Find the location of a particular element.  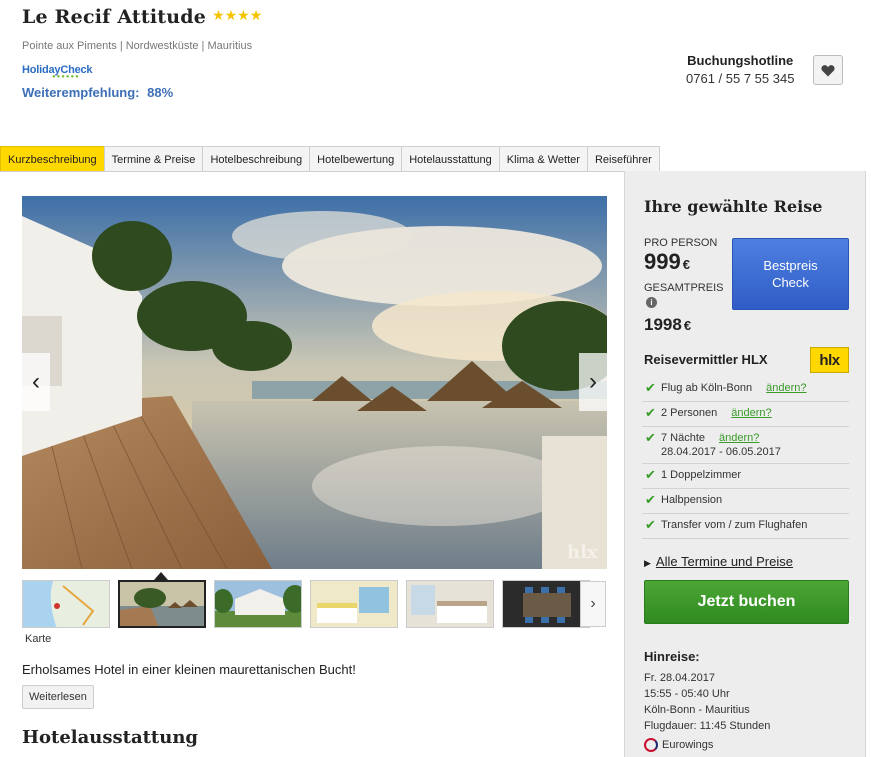

feature-text: 1 Doppelzimmer is located at coordinates (701, 475).